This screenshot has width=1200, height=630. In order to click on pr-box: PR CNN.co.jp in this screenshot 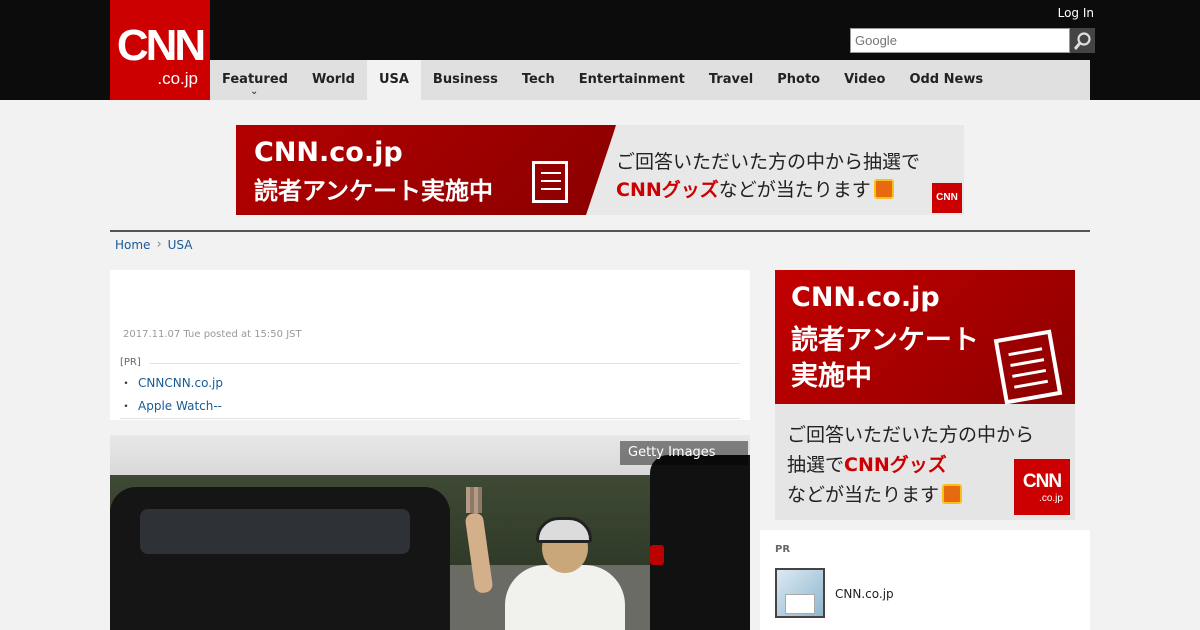, I will do `click(925, 580)`.